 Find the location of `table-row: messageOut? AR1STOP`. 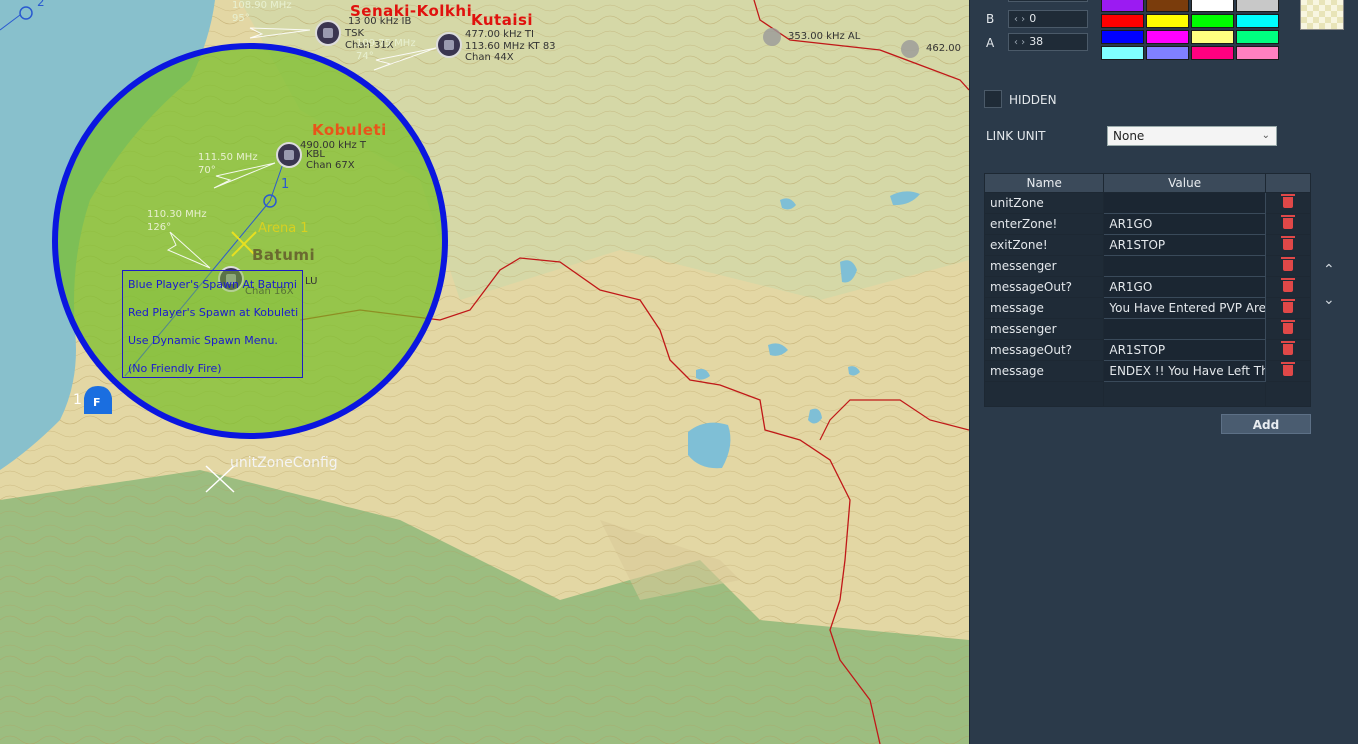

table-row: messageOut? AR1STOP is located at coordinates (1147, 350).